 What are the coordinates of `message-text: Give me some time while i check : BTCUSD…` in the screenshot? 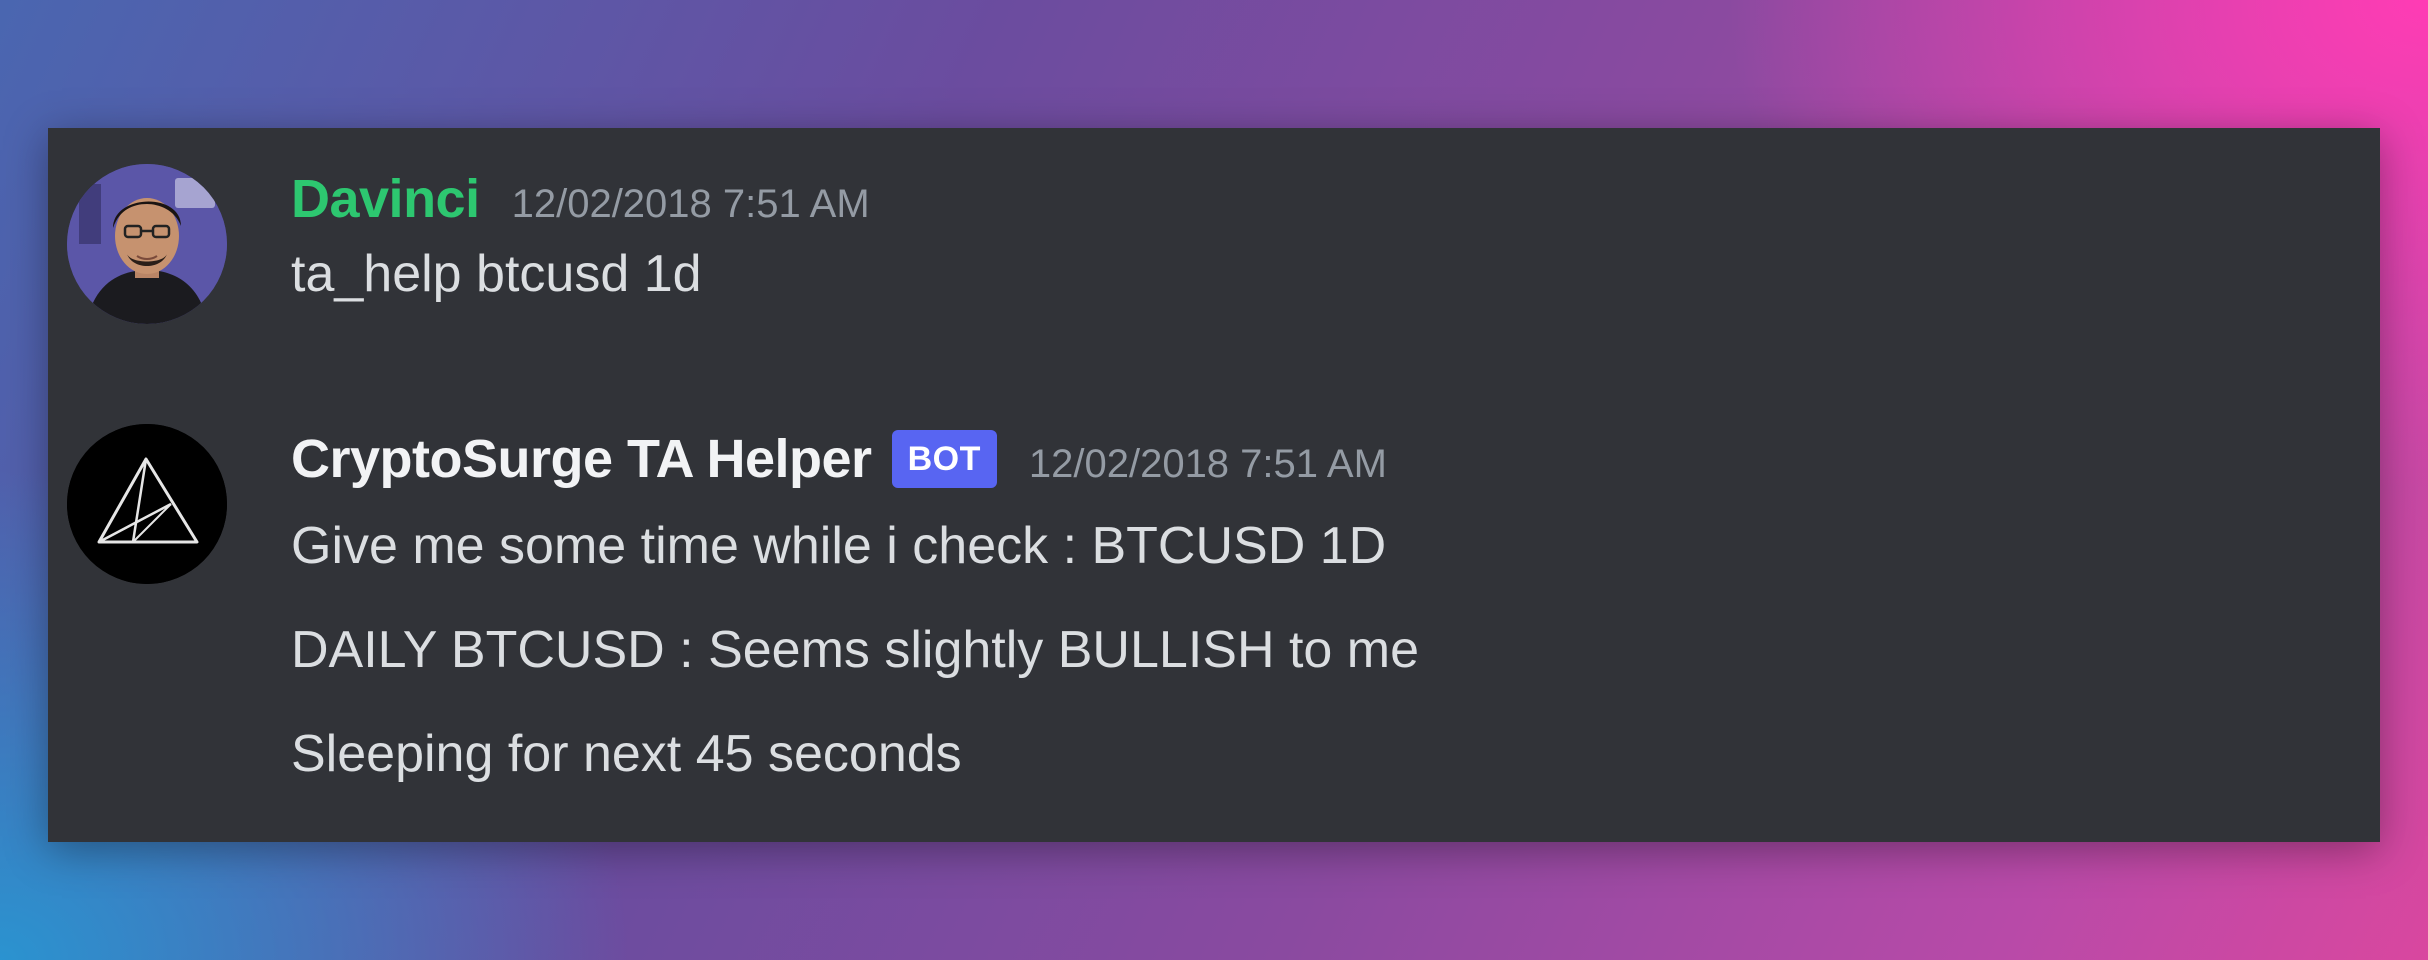 It's located at (839, 546).